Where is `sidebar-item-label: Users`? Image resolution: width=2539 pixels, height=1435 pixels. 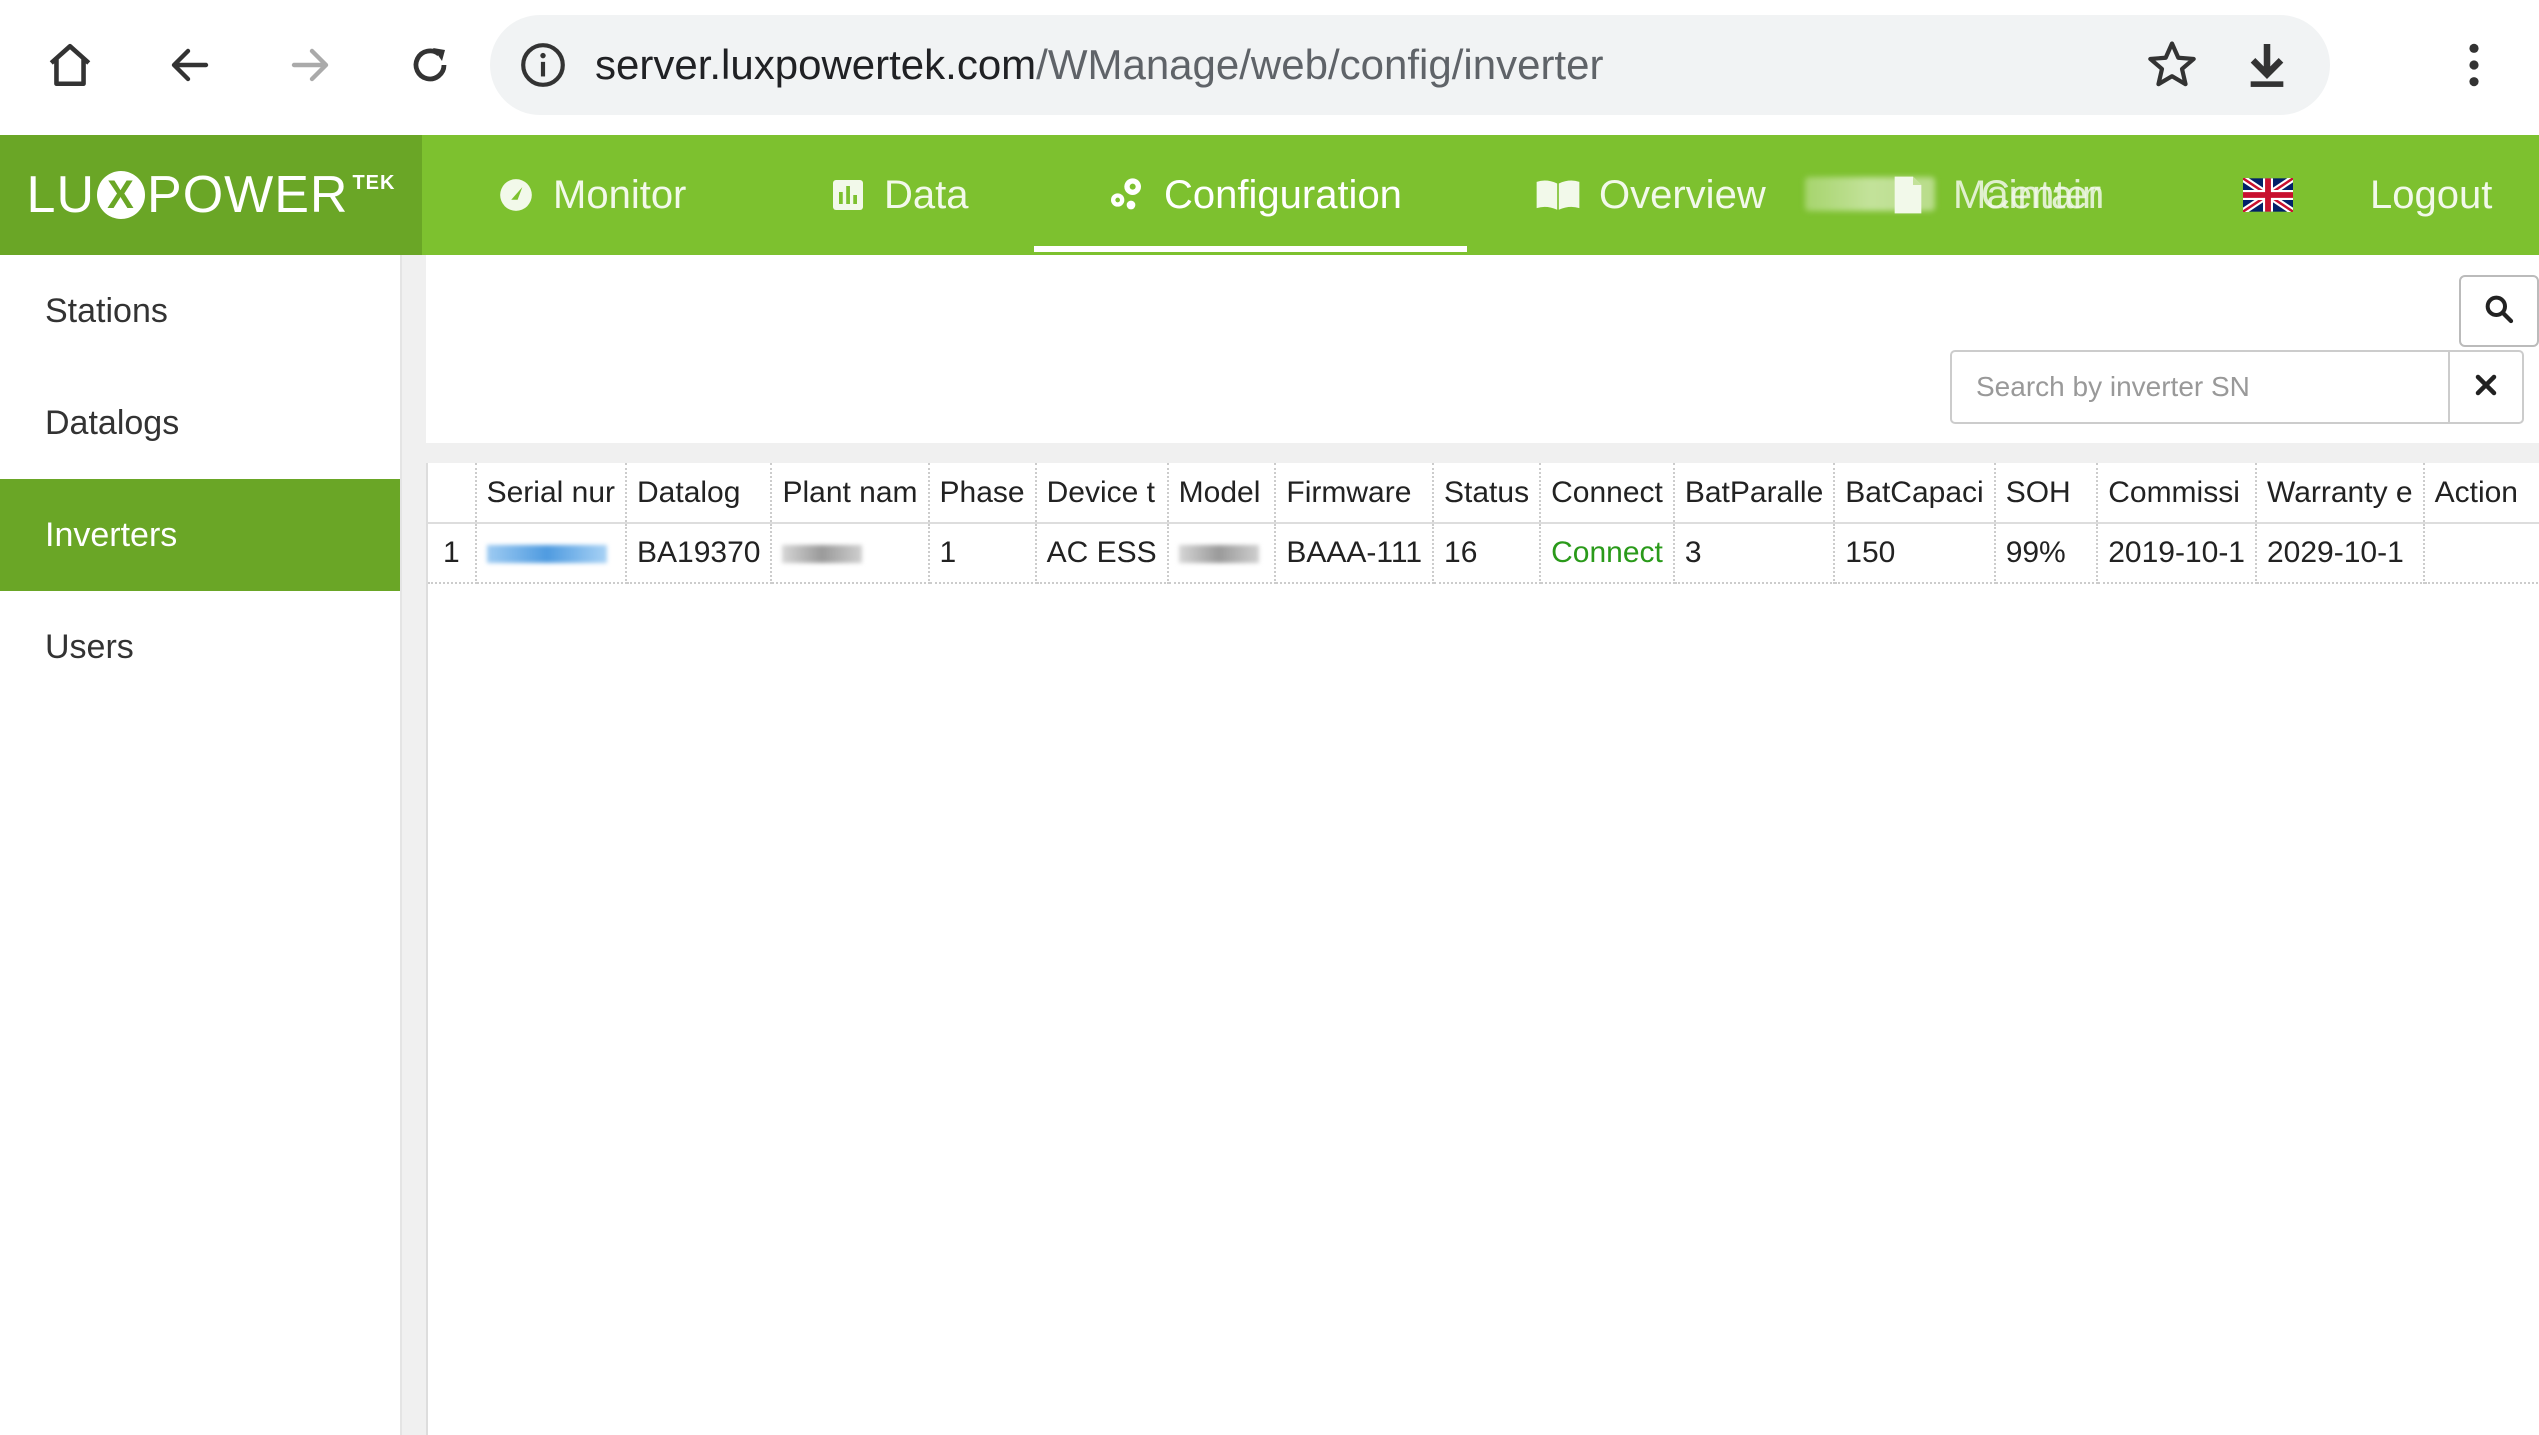
sidebar-item-label: Users is located at coordinates (89, 647).